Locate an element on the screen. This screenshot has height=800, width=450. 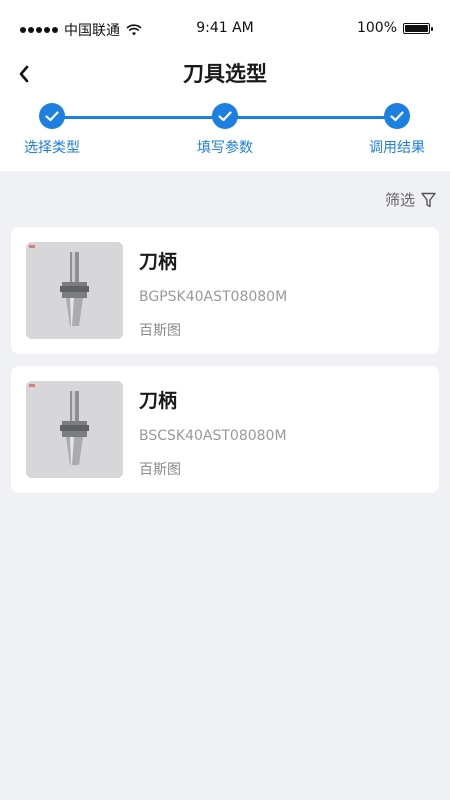
filter-row: 筛选 is located at coordinates (225, 199).